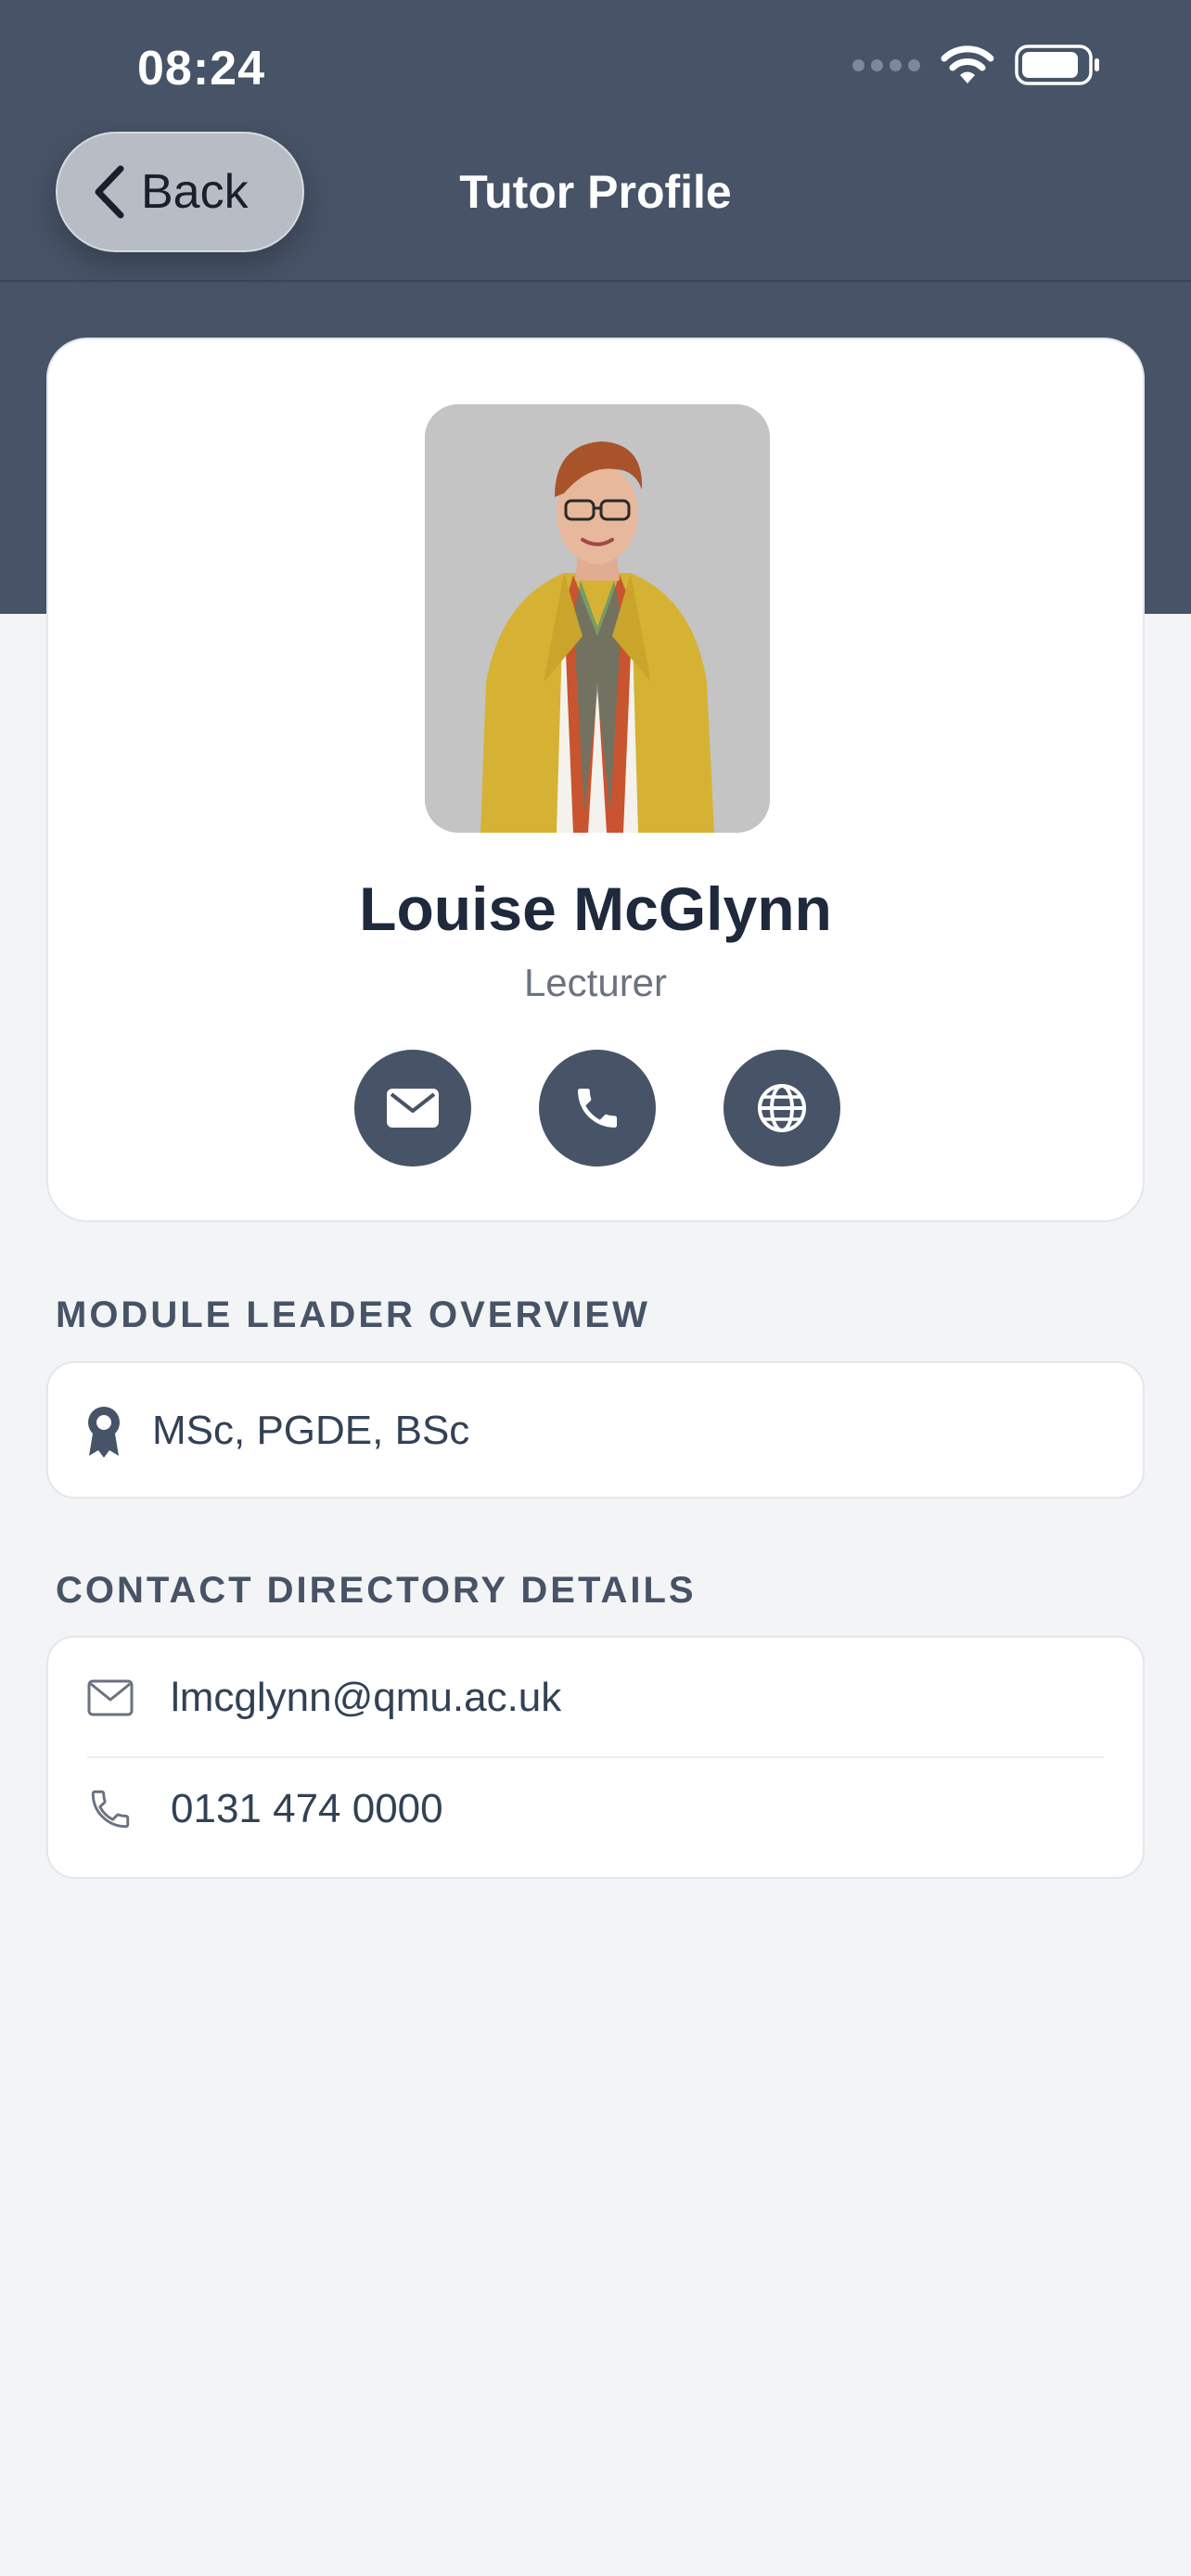  I want to click on email-row: lmcglynn@qmu.ac.uk, so click(324, 1698).